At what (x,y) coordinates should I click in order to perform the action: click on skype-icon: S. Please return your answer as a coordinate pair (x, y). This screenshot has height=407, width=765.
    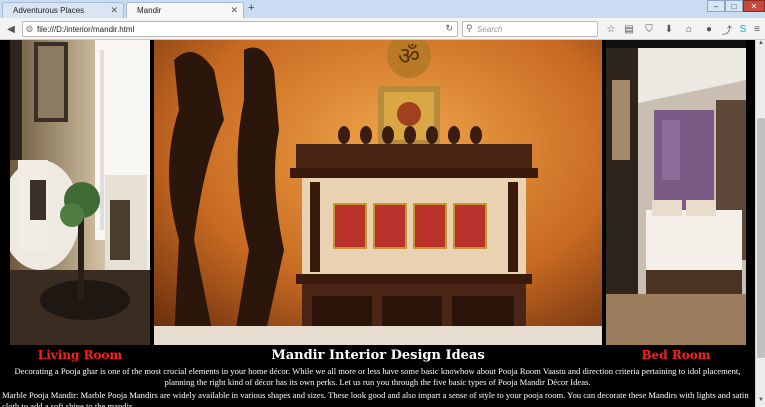
    Looking at the image, I should click on (743, 29).